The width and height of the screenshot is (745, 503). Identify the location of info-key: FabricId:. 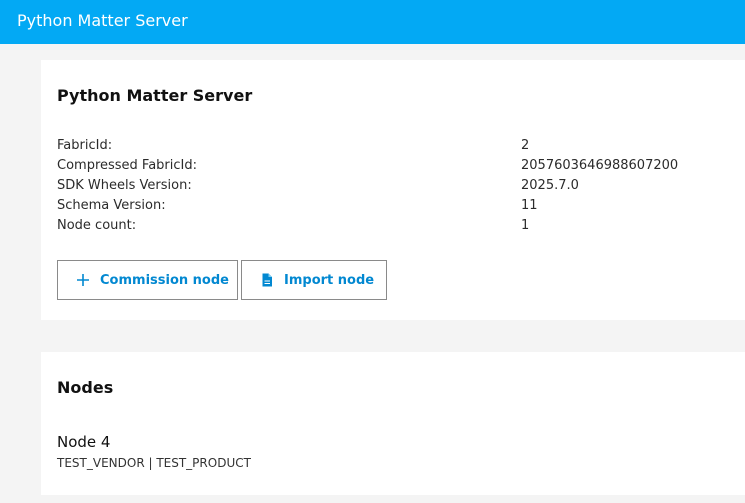
(85, 145).